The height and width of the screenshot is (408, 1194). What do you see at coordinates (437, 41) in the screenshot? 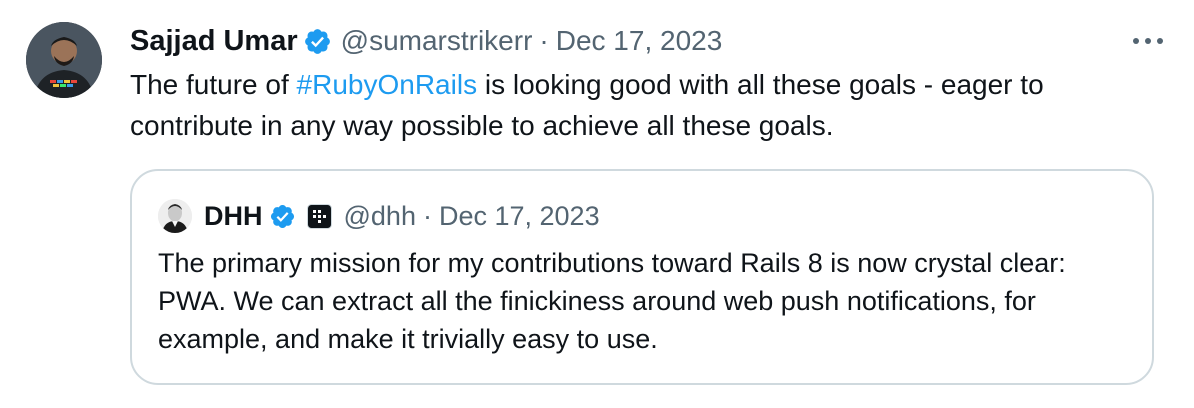
I see `author-handle: @sumarstrikerr` at bounding box center [437, 41].